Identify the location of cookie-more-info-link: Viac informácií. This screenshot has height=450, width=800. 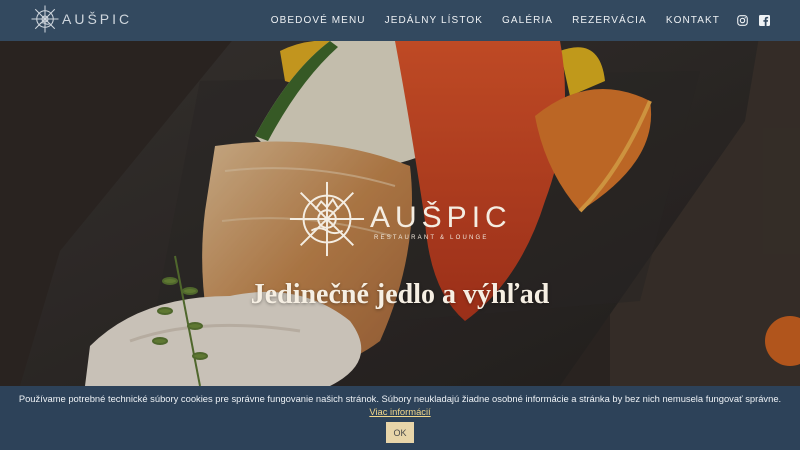
(399, 411).